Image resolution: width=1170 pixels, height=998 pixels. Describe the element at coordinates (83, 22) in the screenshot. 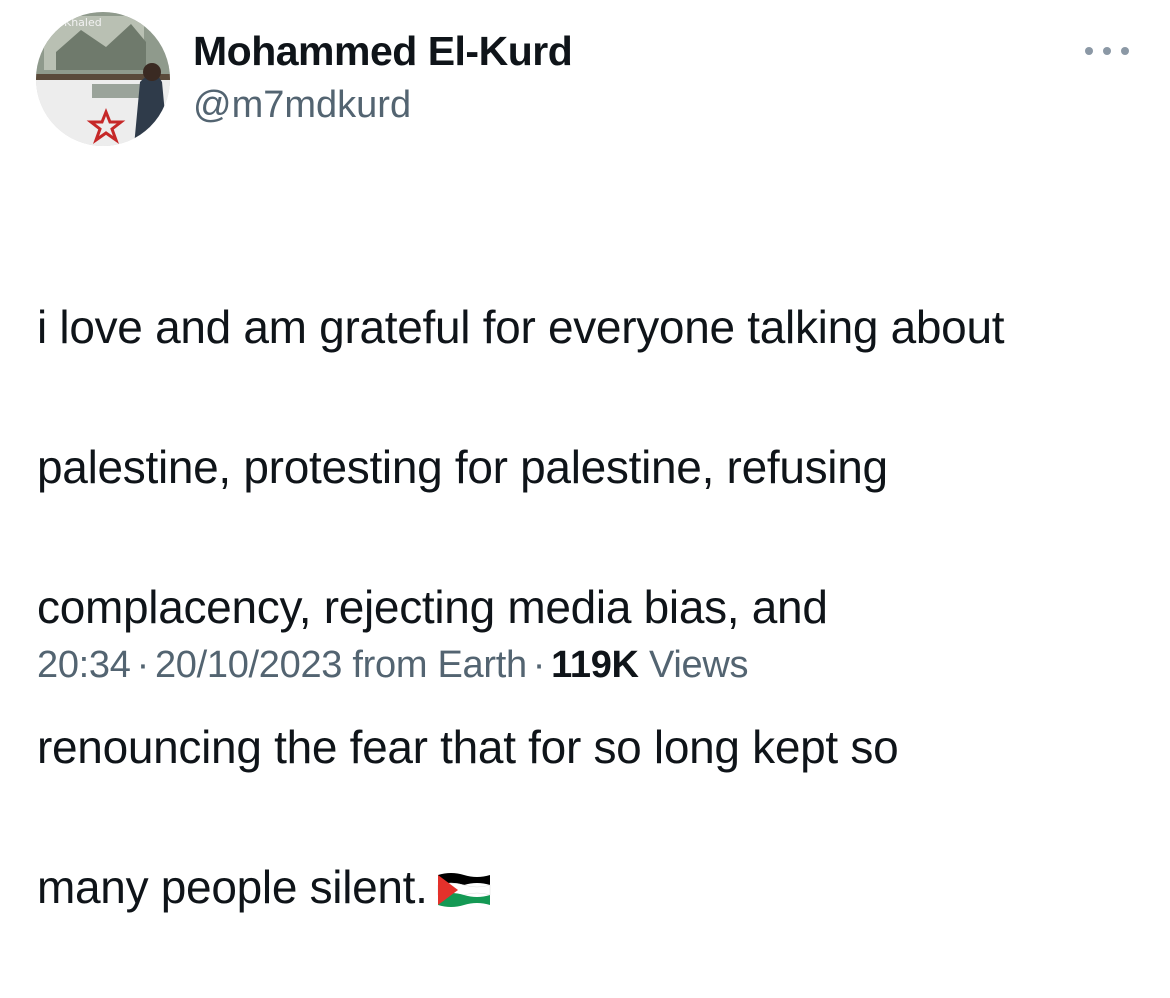

I see `svg-text: Khaled` at that location.